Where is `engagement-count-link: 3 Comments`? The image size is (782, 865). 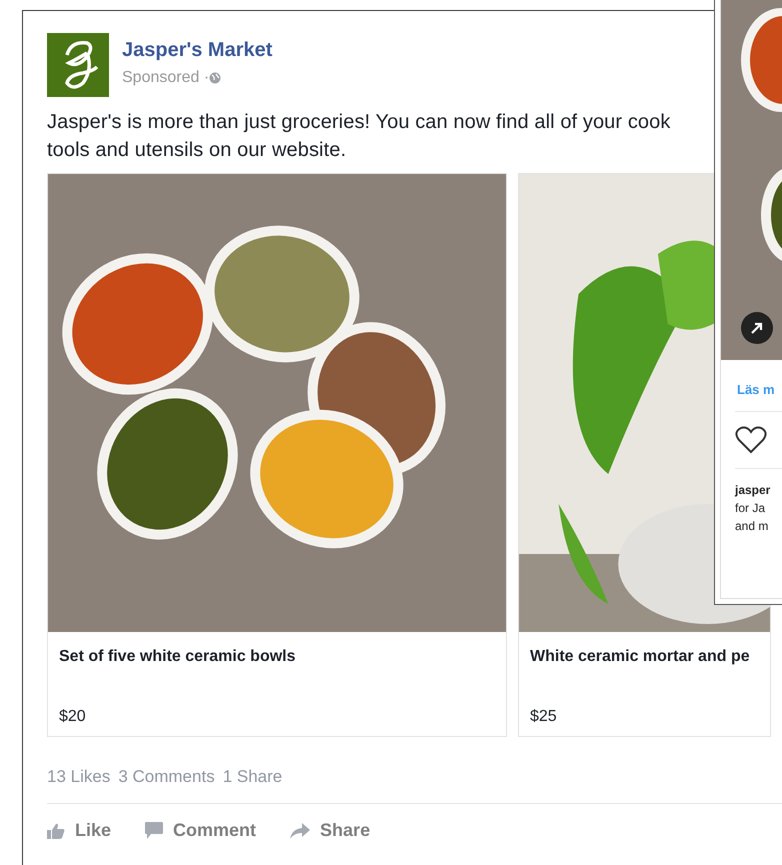
engagement-count-link: 3 Comments is located at coordinates (166, 777).